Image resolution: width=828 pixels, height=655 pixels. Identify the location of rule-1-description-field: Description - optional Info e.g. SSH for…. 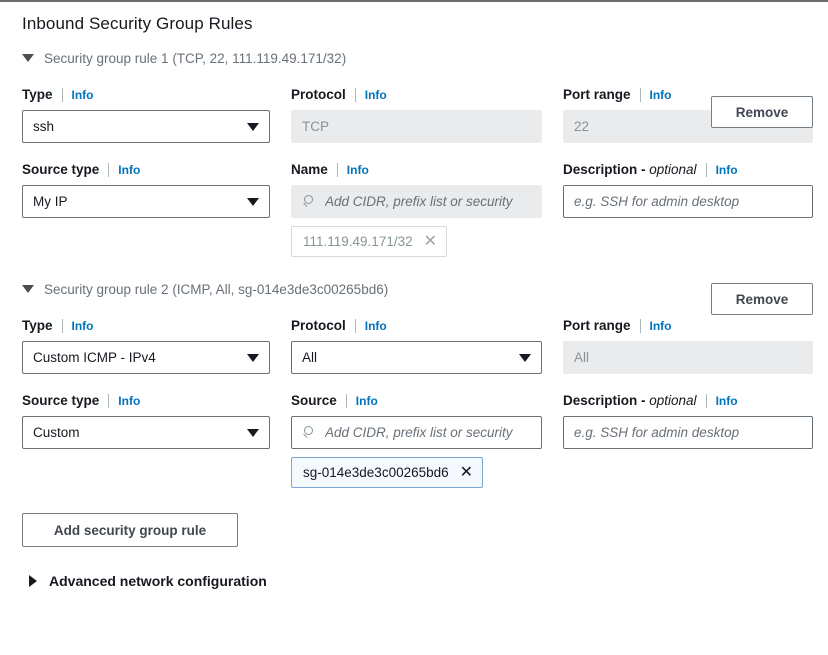
(688, 209).